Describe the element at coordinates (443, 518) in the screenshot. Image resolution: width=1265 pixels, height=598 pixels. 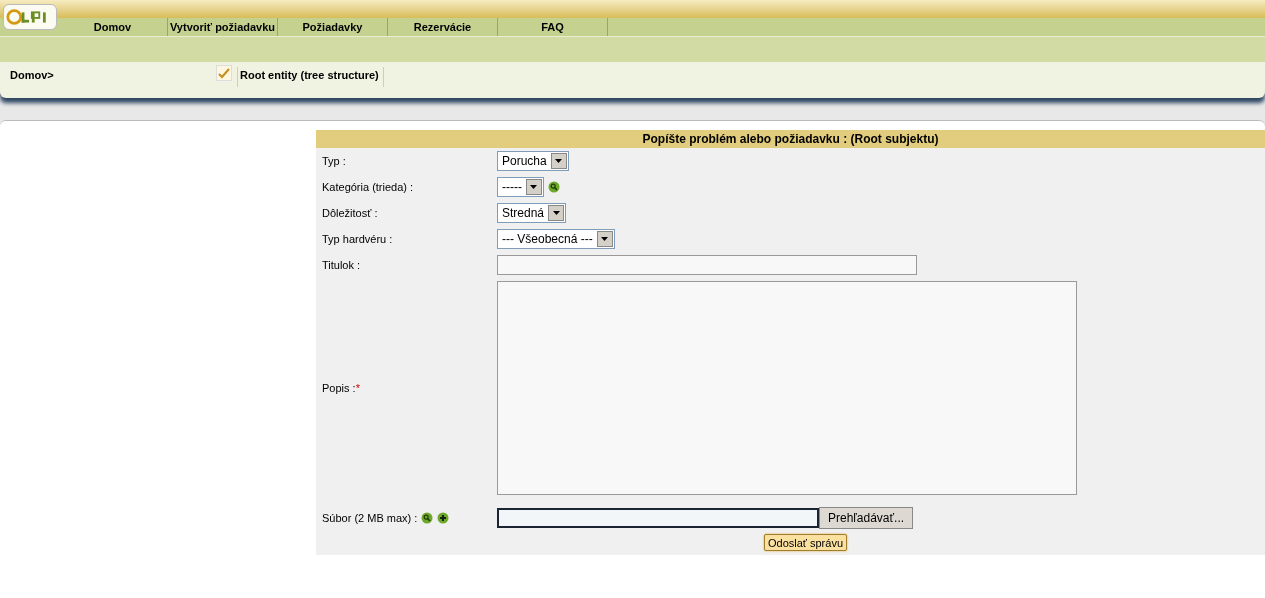
I see `add-icon` at that location.